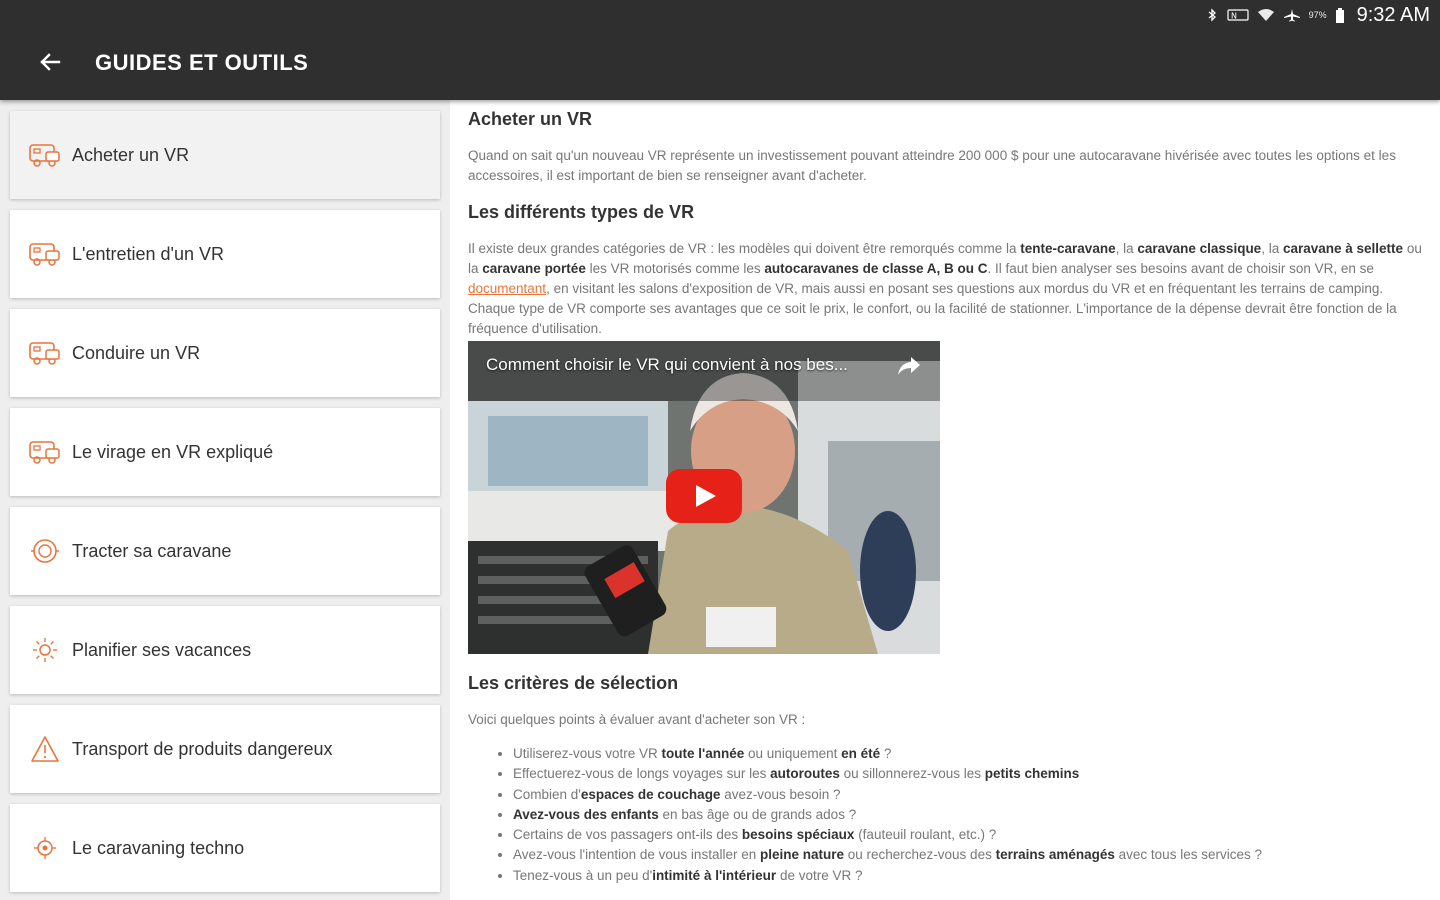 The width and height of the screenshot is (1440, 900). I want to click on back-button, so click(50, 64).